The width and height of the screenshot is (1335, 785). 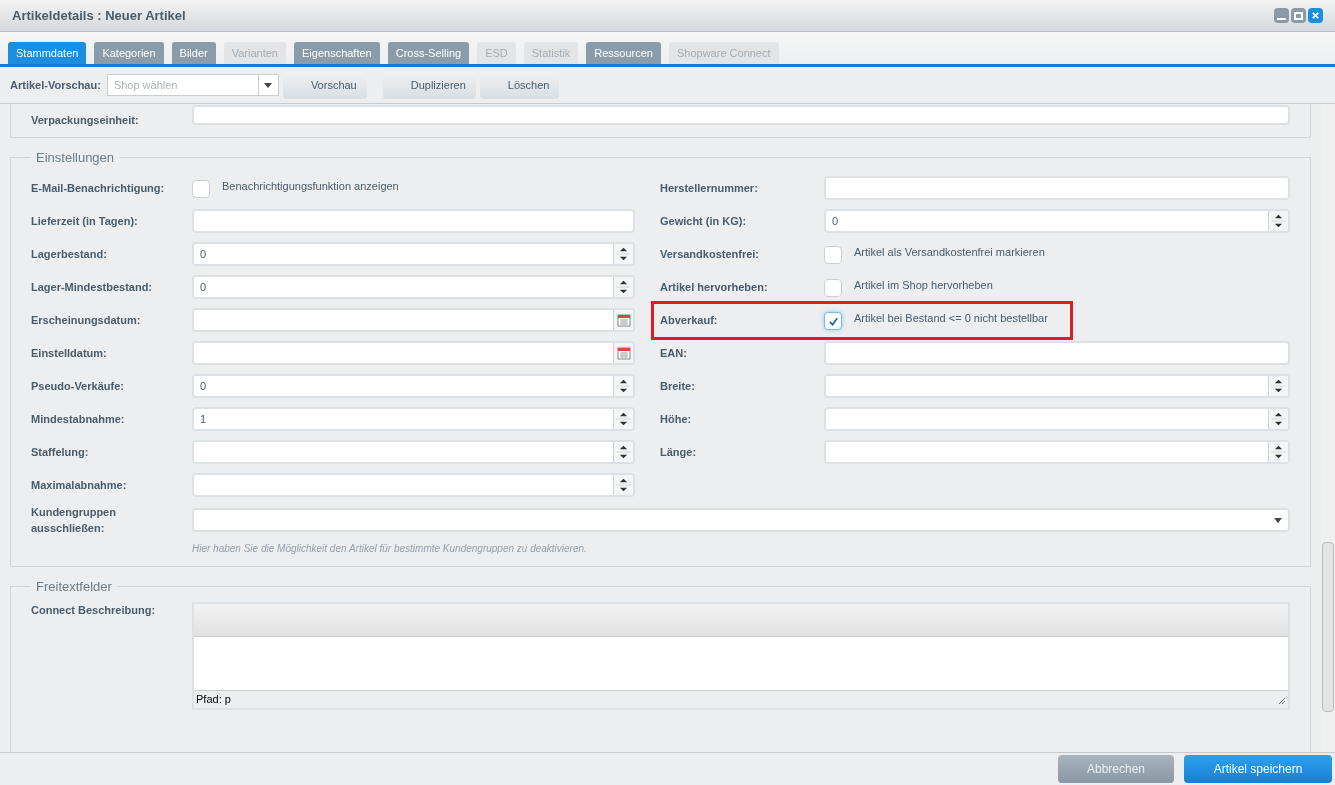 What do you see at coordinates (679, 452) in the screenshot?
I see `field-label: Länge:` at bounding box center [679, 452].